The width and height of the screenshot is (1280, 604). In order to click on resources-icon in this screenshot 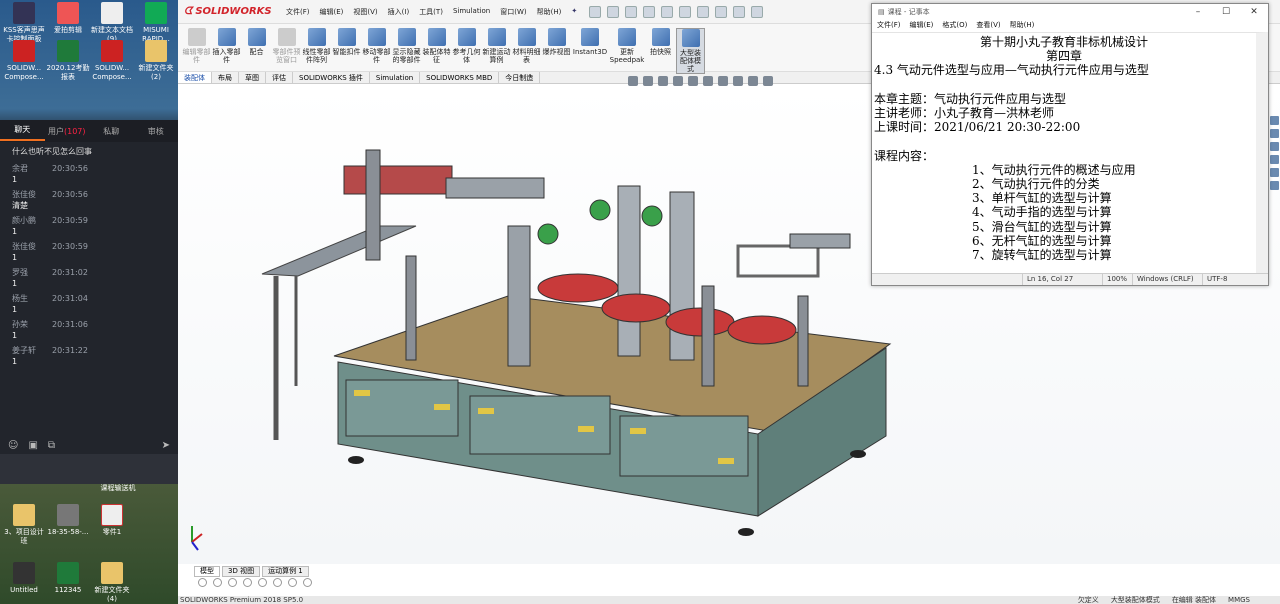, I will do `click(1274, 120)`.